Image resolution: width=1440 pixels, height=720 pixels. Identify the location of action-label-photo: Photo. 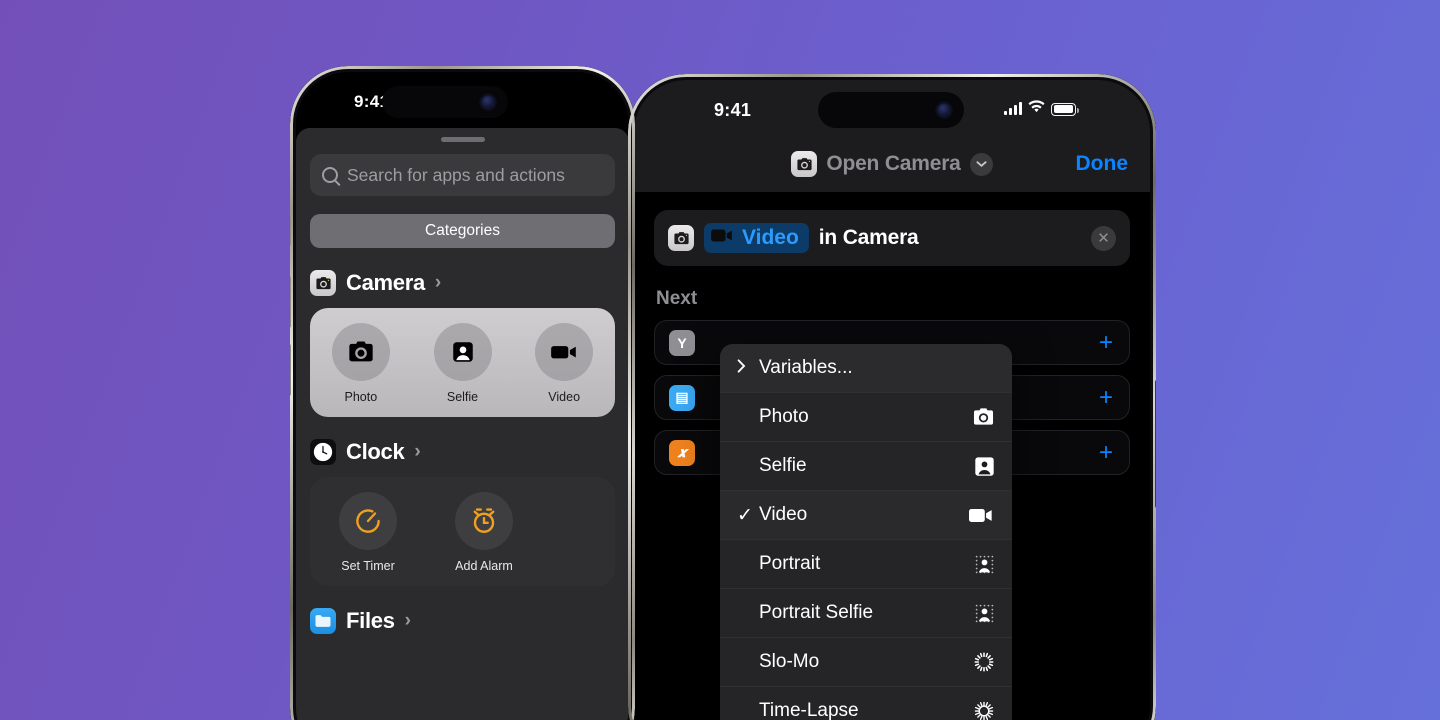
(361, 397).